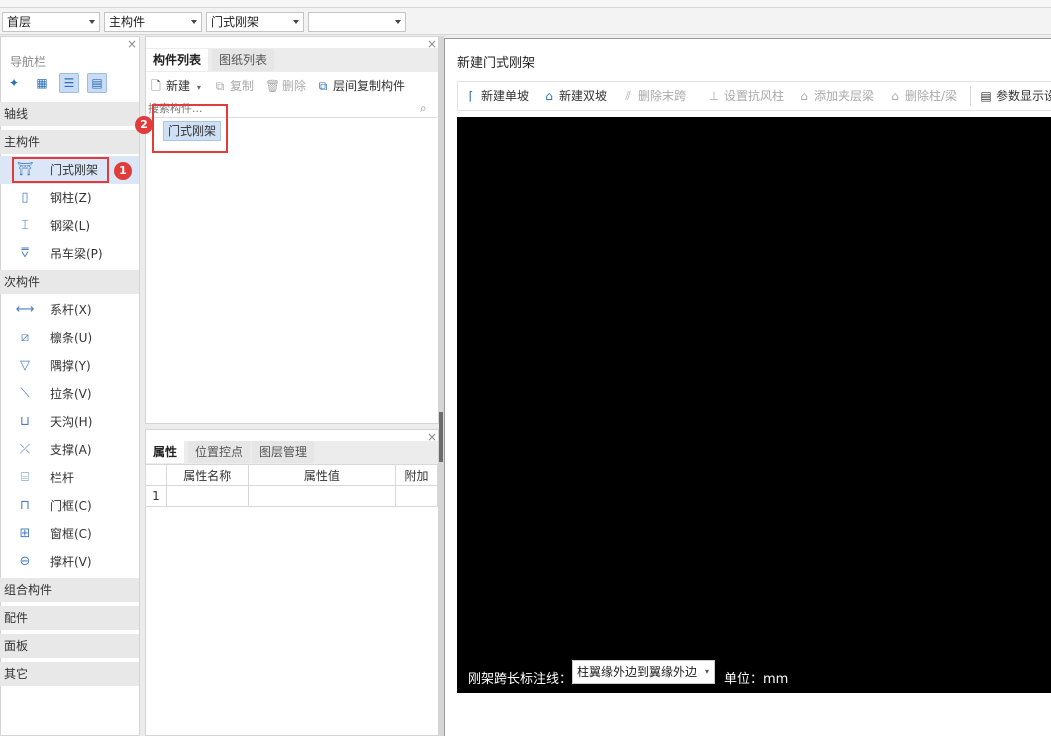  Describe the element at coordinates (132, 44) in the screenshot. I see `nav-close-button: ×` at that location.